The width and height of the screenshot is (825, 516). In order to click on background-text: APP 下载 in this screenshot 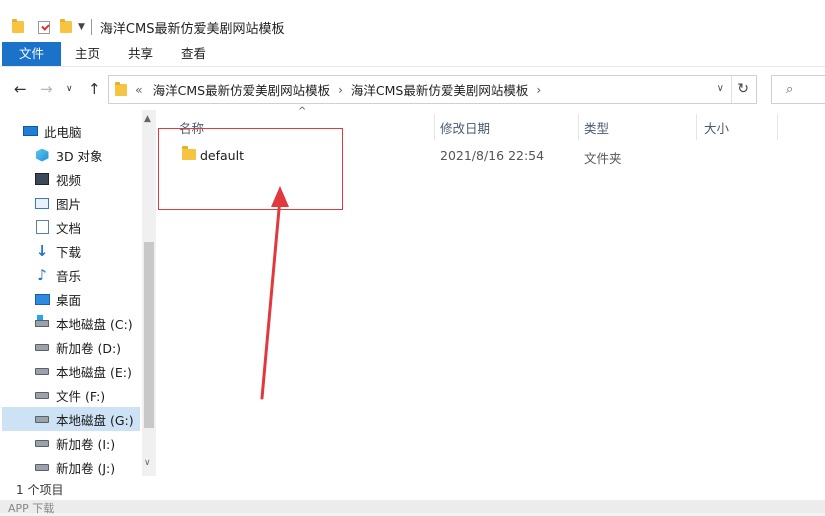, I will do `click(31, 508)`.